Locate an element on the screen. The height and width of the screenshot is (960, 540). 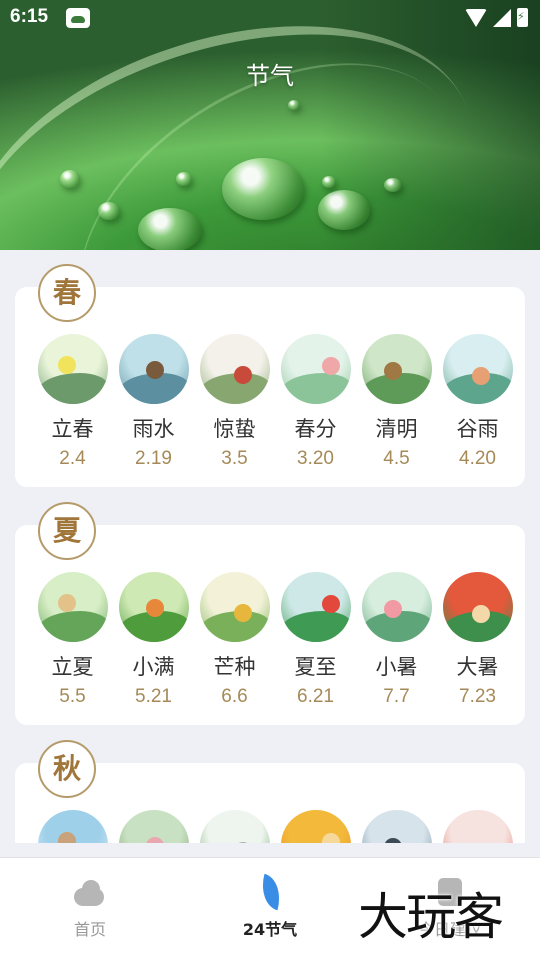
nav-tab-home: 首页 is located at coordinates (90, 907).